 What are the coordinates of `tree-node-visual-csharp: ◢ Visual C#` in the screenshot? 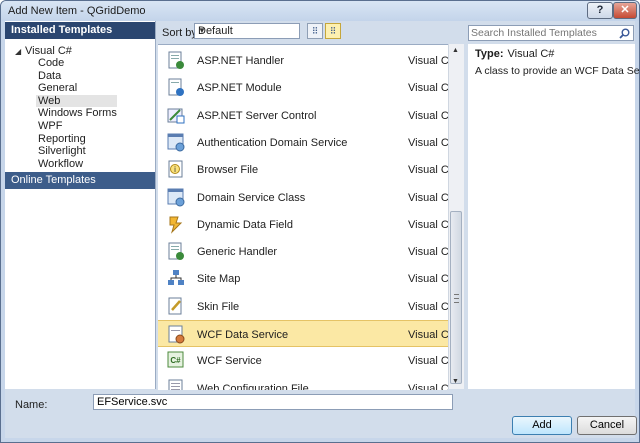 It's located at (43, 51).